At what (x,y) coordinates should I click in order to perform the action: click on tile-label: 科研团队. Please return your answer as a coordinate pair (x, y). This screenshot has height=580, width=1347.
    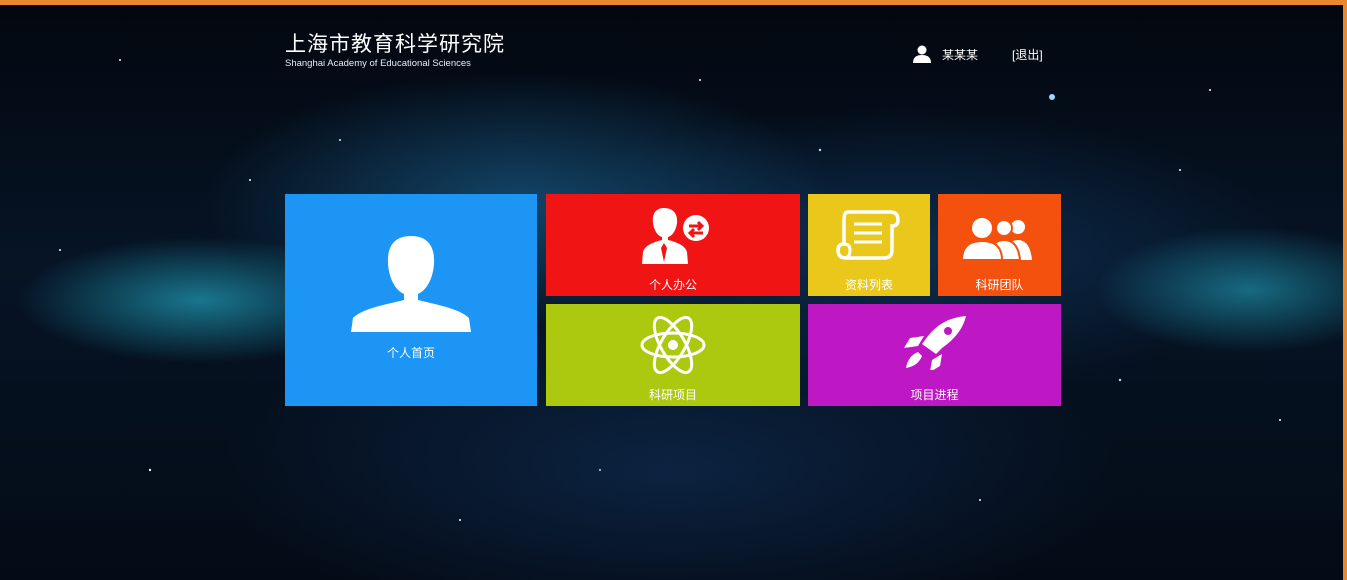
    Looking at the image, I should click on (999, 285).